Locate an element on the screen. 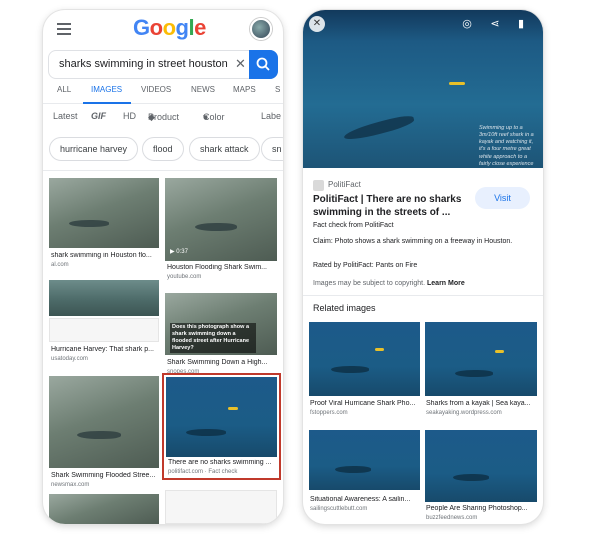 The width and height of the screenshot is (600, 552). selected-result-highlight is located at coordinates (221, 426).